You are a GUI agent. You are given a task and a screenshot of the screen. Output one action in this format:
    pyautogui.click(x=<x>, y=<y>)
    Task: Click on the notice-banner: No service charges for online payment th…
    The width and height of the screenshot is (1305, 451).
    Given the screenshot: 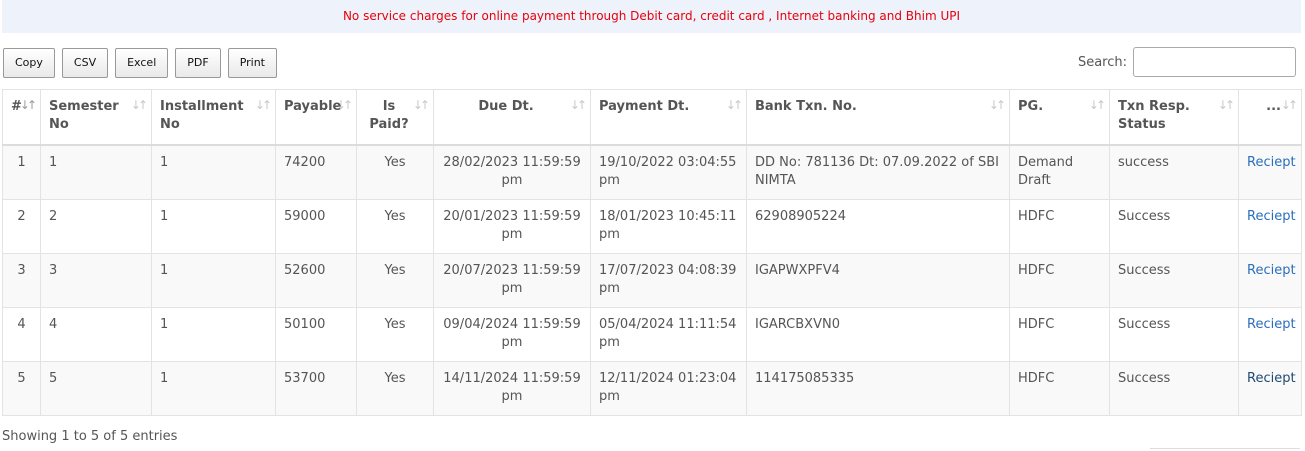 What is the action you would take?
    pyautogui.click(x=651, y=16)
    